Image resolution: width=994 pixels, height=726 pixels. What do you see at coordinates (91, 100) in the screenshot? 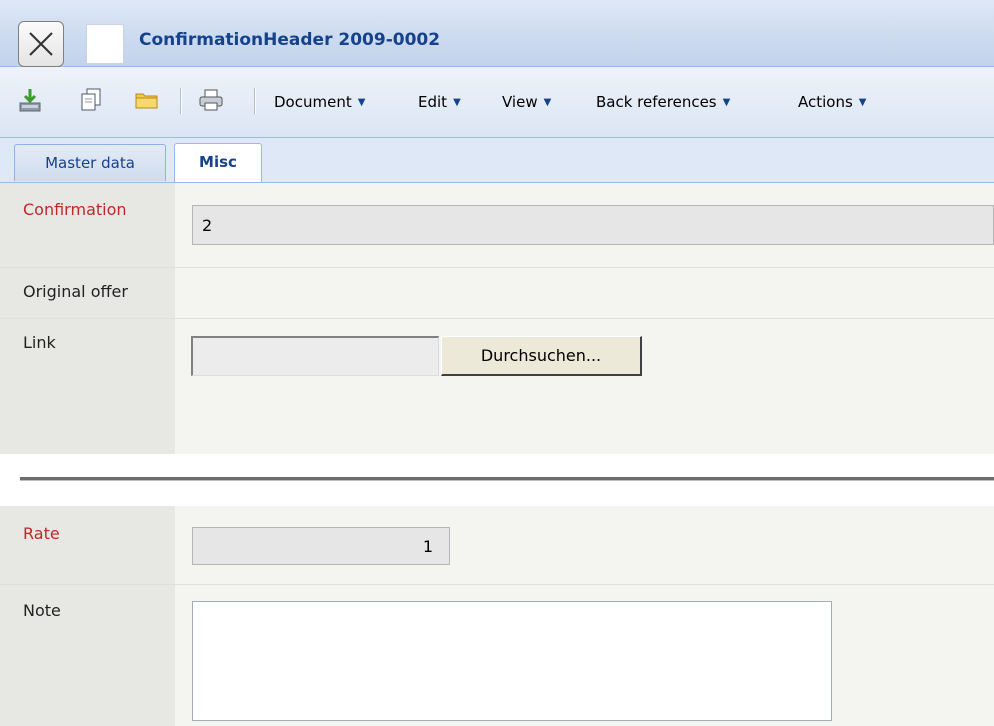
I see `copy-icon` at bounding box center [91, 100].